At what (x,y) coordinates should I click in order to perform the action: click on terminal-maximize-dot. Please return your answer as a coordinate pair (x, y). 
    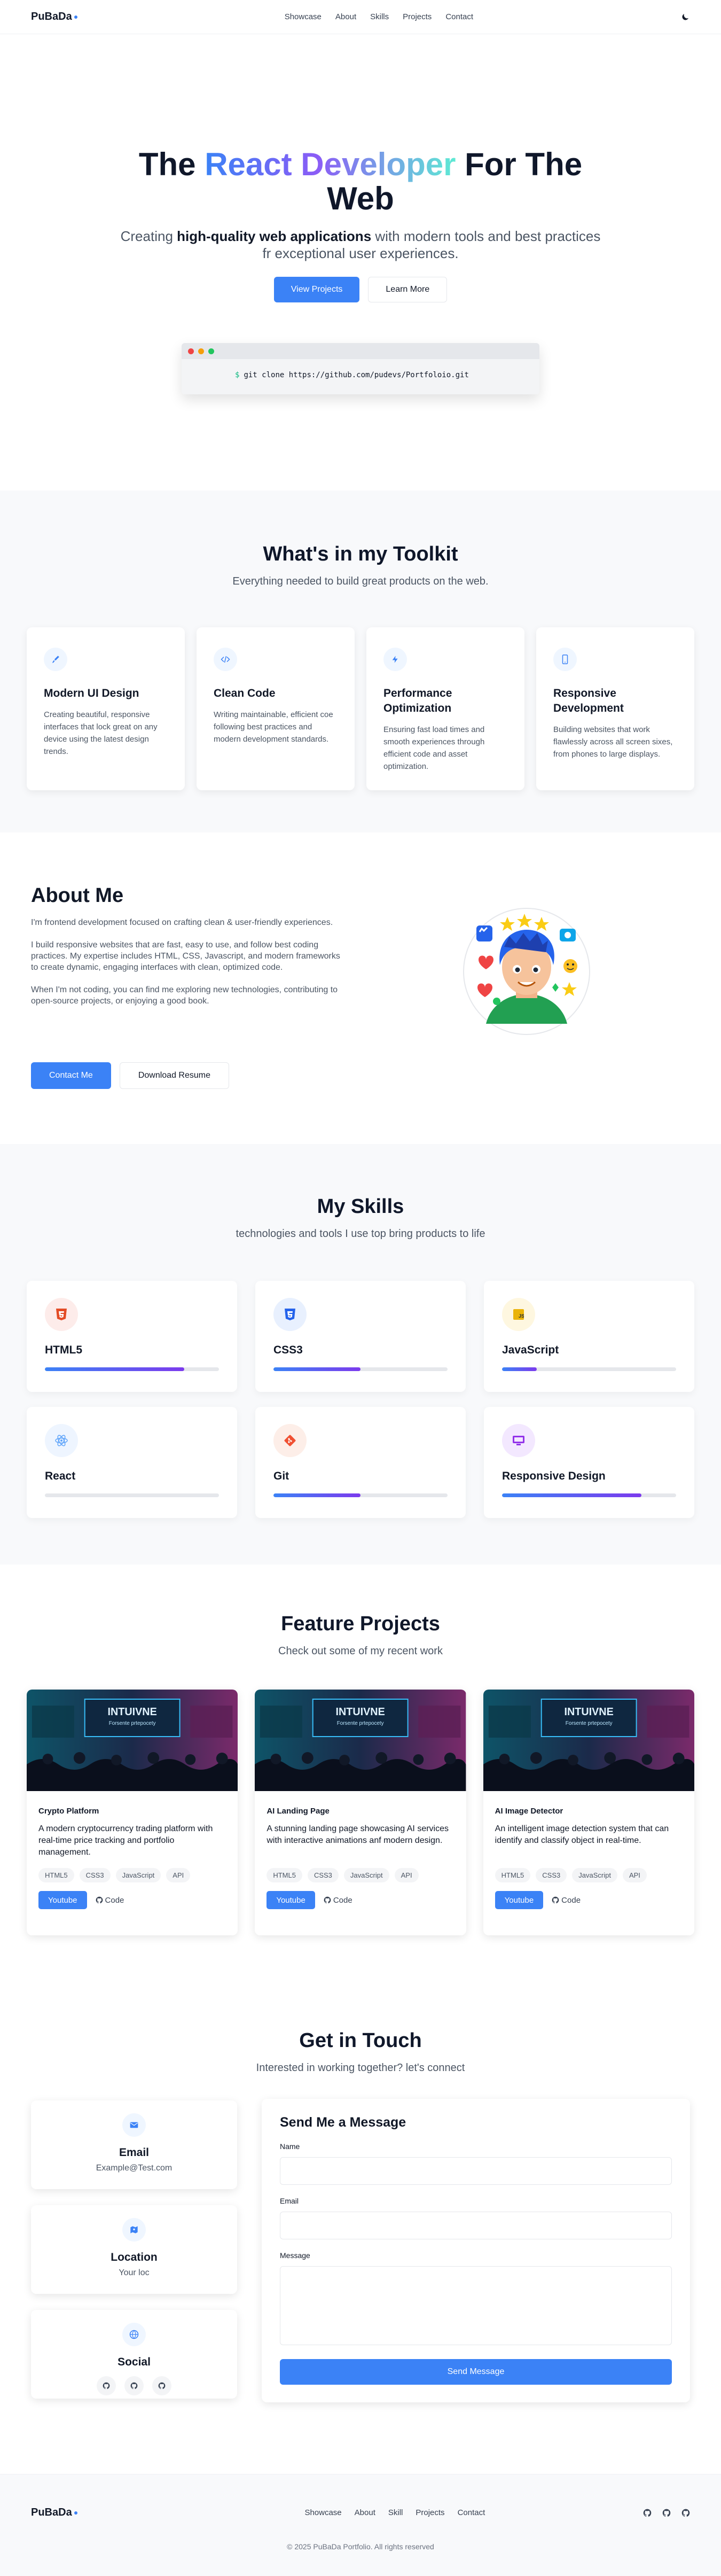
    Looking at the image, I should click on (211, 351).